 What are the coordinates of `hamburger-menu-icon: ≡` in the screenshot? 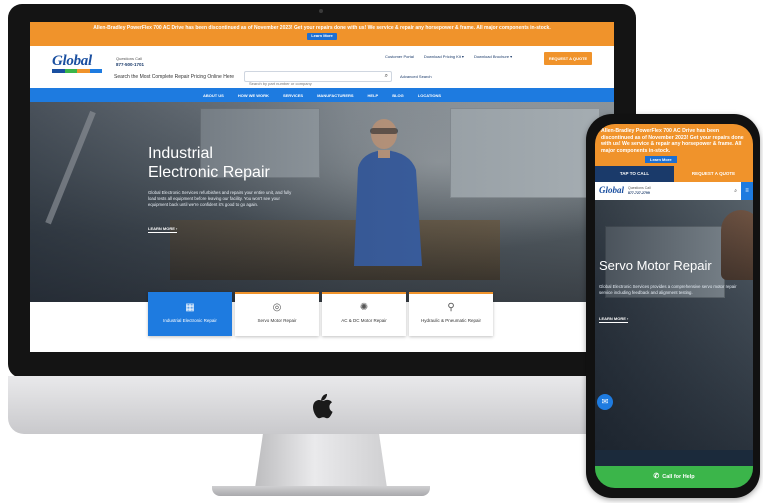 It's located at (747, 191).